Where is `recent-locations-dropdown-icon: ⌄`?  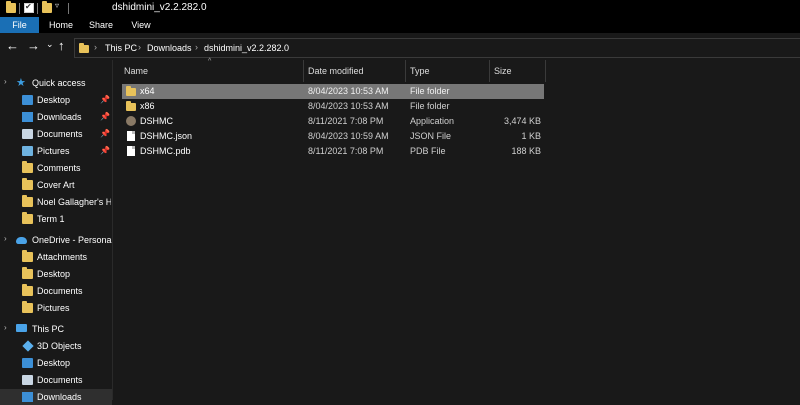
recent-locations-dropdown-icon: ⌄ is located at coordinates (50, 44).